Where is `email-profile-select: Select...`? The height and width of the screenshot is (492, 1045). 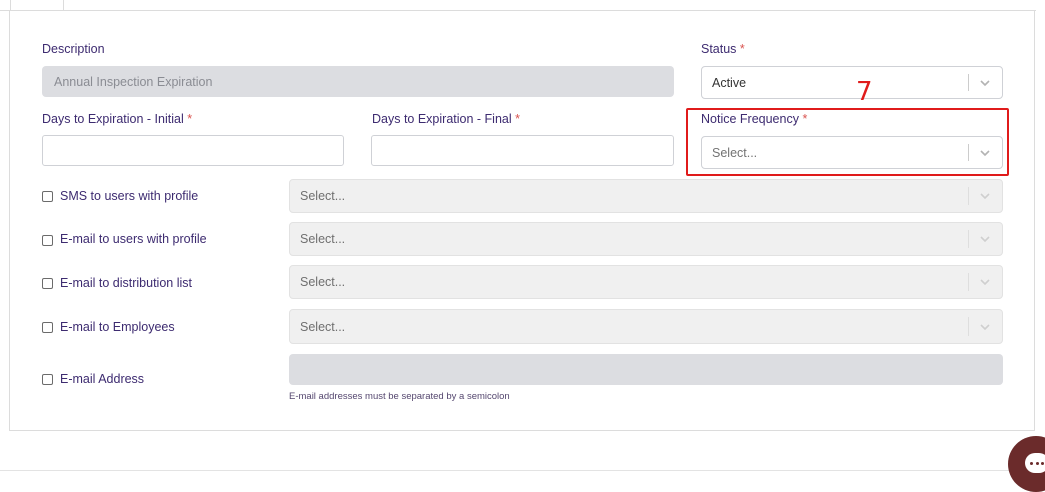
email-profile-select: Select... is located at coordinates (646, 239).